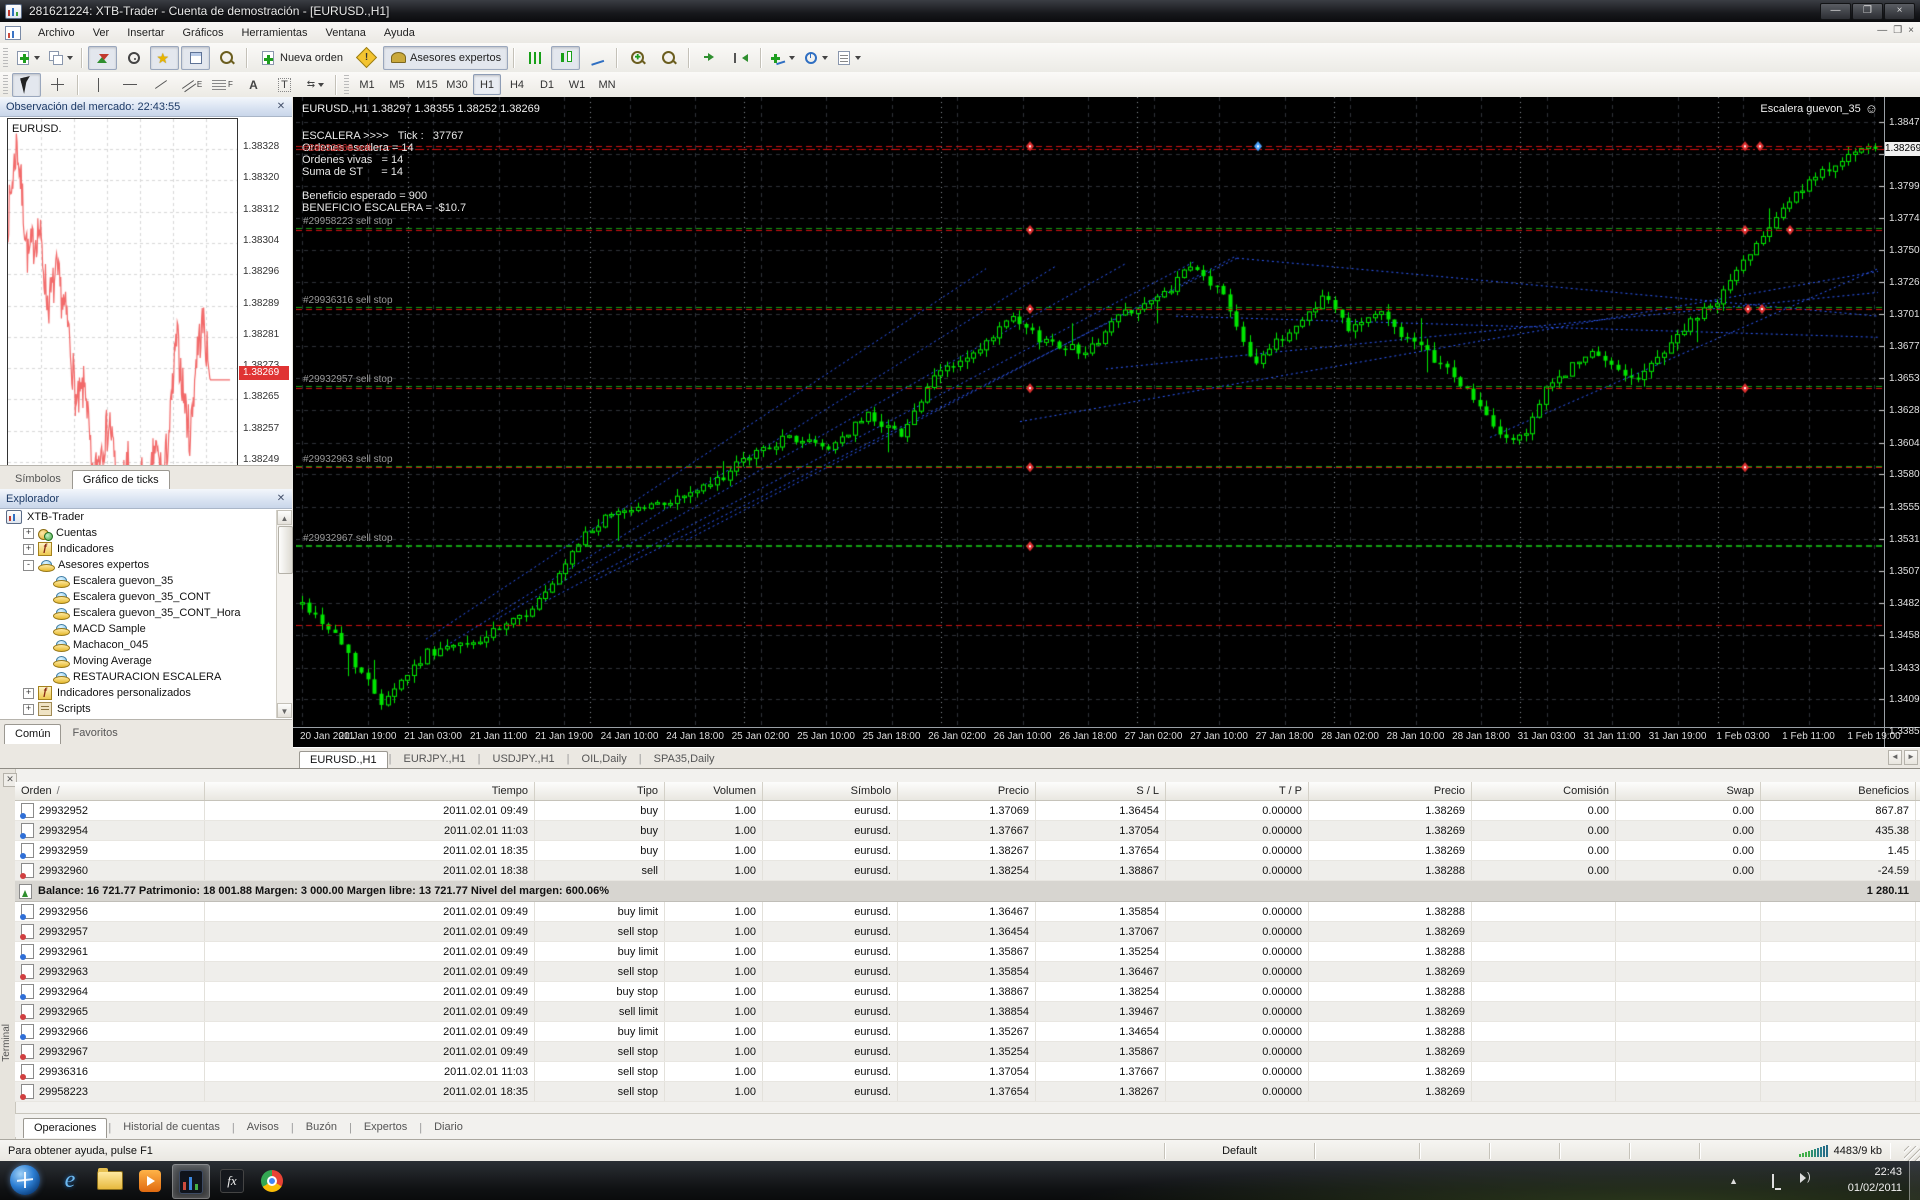 Image resolution: width=1920 pixels, height=1200 pixels. I want to click on menu-archivo: Archivo, so click(56, 33).